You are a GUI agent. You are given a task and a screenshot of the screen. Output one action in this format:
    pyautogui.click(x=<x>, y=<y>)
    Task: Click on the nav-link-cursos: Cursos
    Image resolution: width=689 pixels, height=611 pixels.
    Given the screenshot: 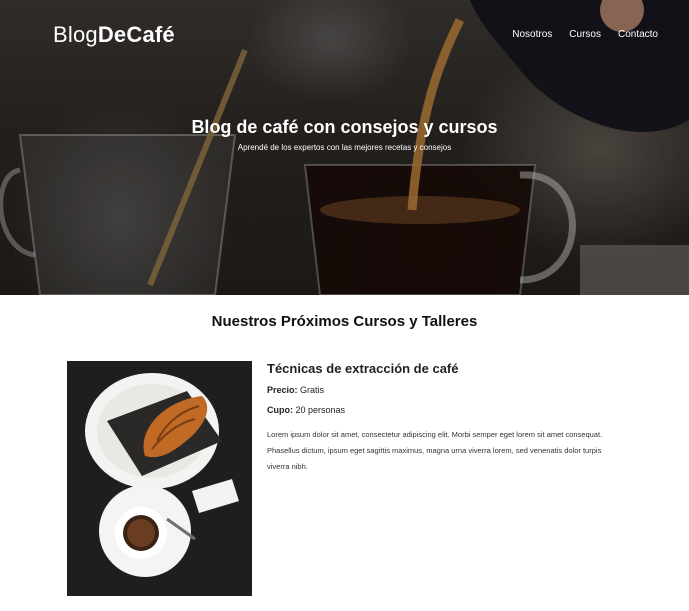 What is the action you would take?
    pyautogui.click(x=585, y=34)
    